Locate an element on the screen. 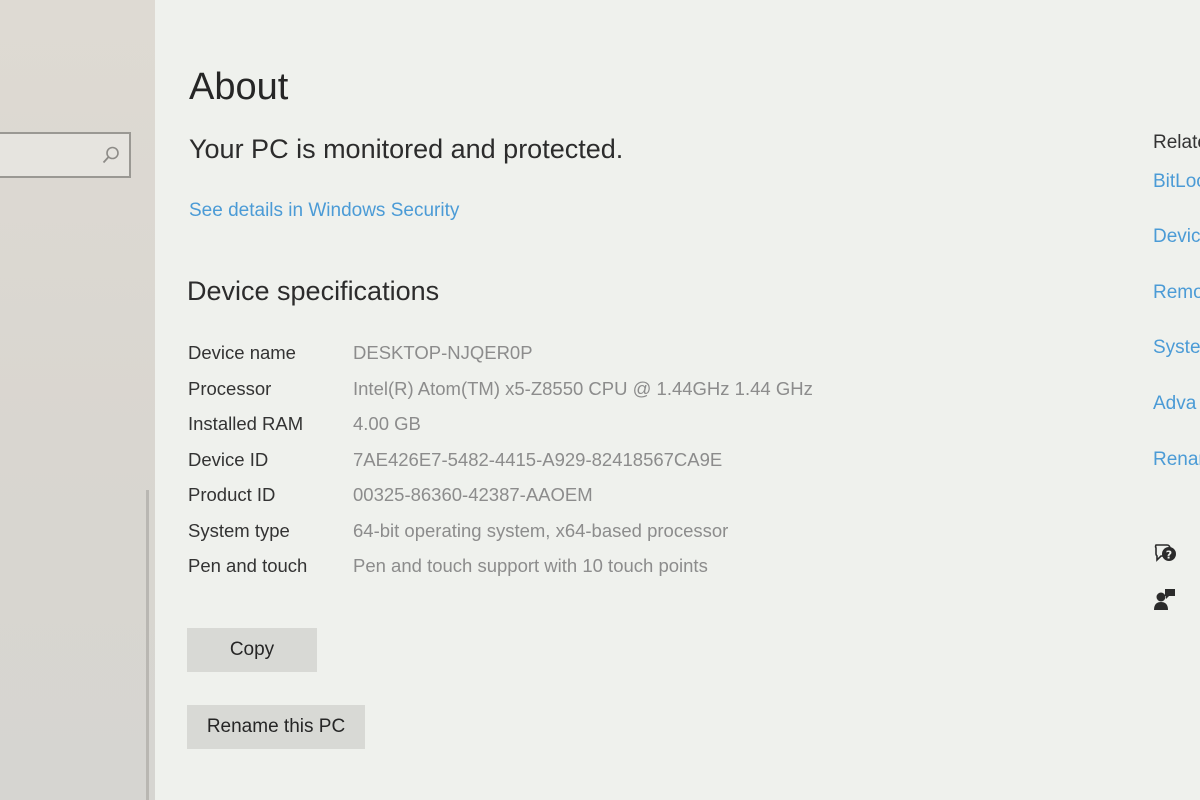 This screenshot has height=800, width=1200. rename-pc-button: Rename this PC is located at coordinates (276, 727).